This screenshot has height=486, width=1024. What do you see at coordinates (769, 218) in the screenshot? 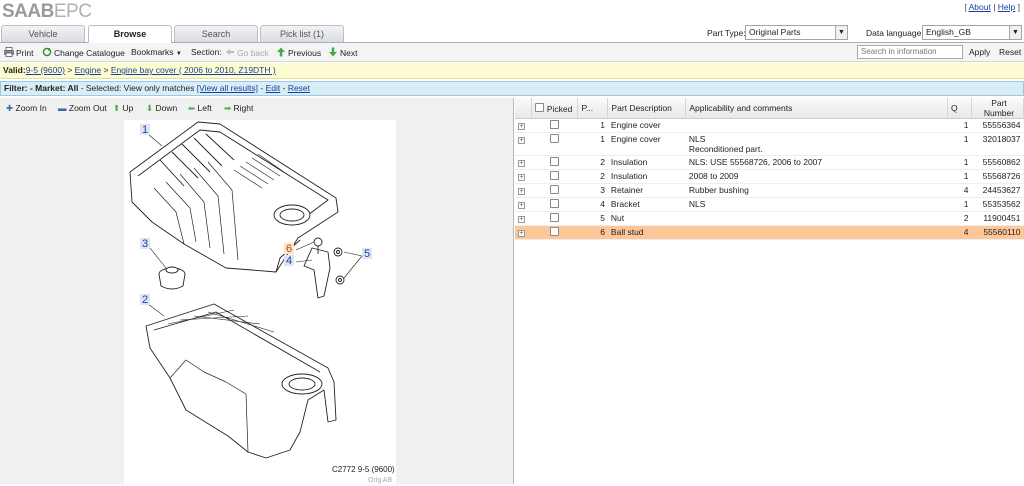
I see `table-row: +5 Nut 2 11900451` at bounding box center [769, 218].